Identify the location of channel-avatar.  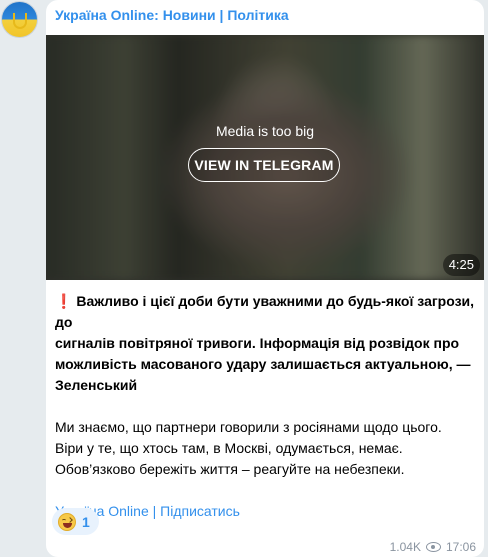
(19, 19).